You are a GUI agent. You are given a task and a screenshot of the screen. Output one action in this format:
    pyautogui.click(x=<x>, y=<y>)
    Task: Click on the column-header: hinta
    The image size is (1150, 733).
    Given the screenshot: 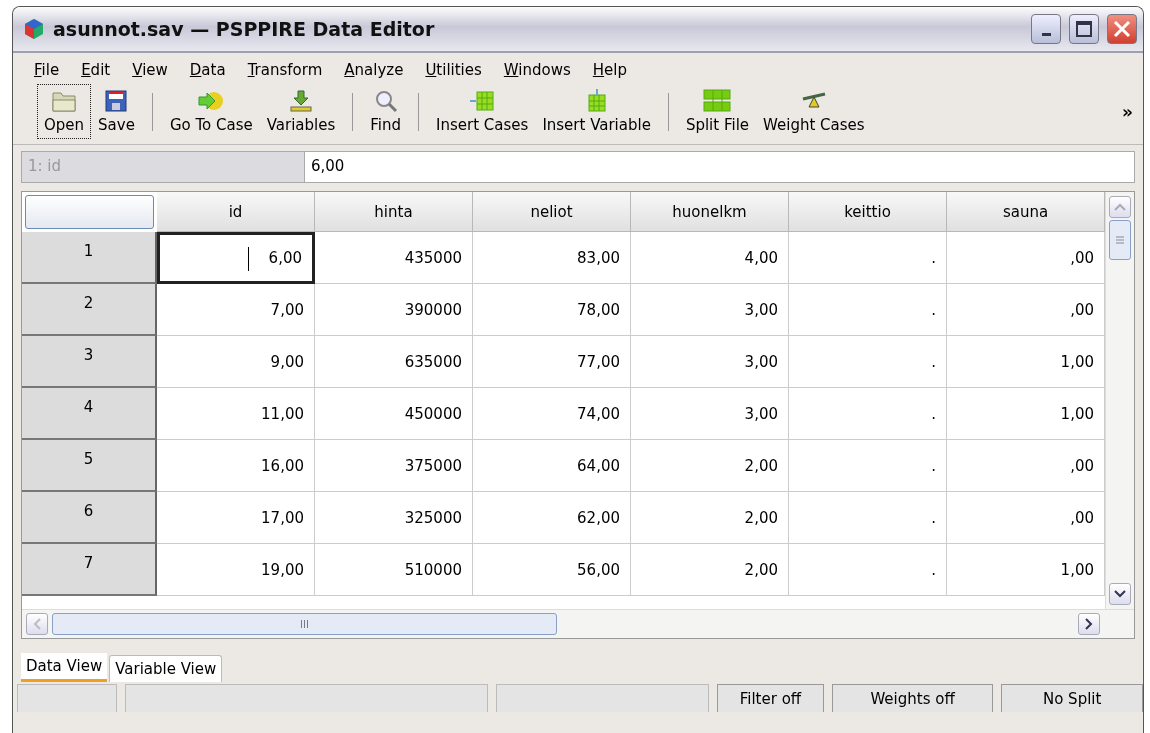 What is the action you would take?
    pyautogui.click(x=394, y=212)
    